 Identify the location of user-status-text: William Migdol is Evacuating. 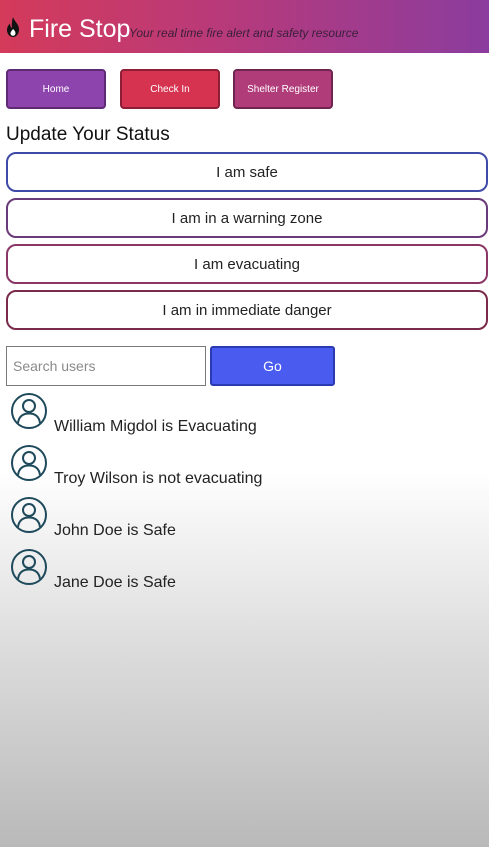
(155, 426).